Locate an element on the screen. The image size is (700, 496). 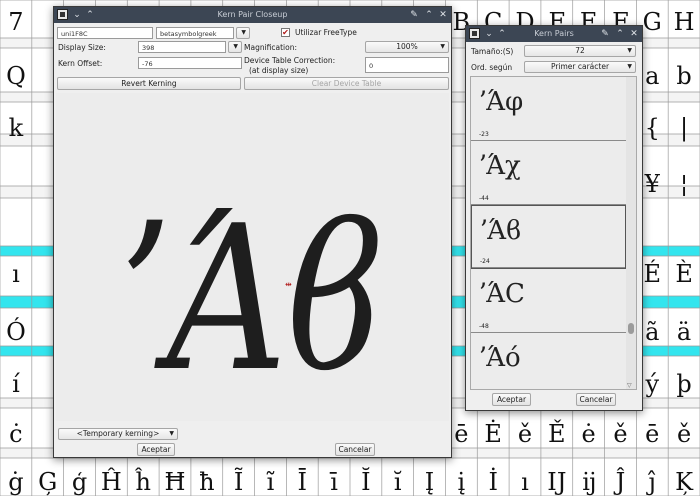
glyph-cell: Ĥ is located at coordinates (111, 481).